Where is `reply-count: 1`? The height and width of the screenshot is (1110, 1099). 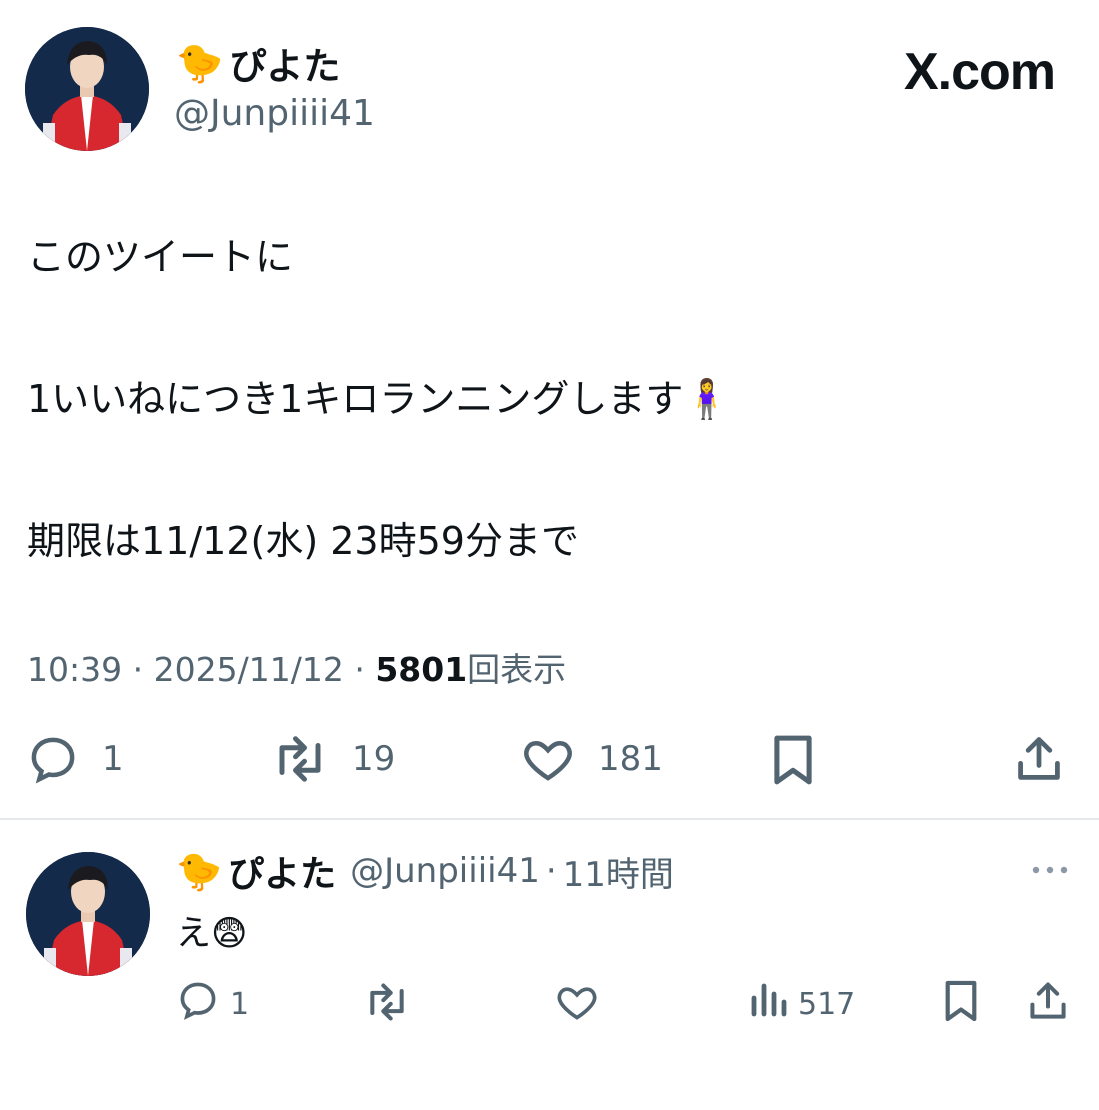
reply-count: 1 is located at coordinates (113, 759).